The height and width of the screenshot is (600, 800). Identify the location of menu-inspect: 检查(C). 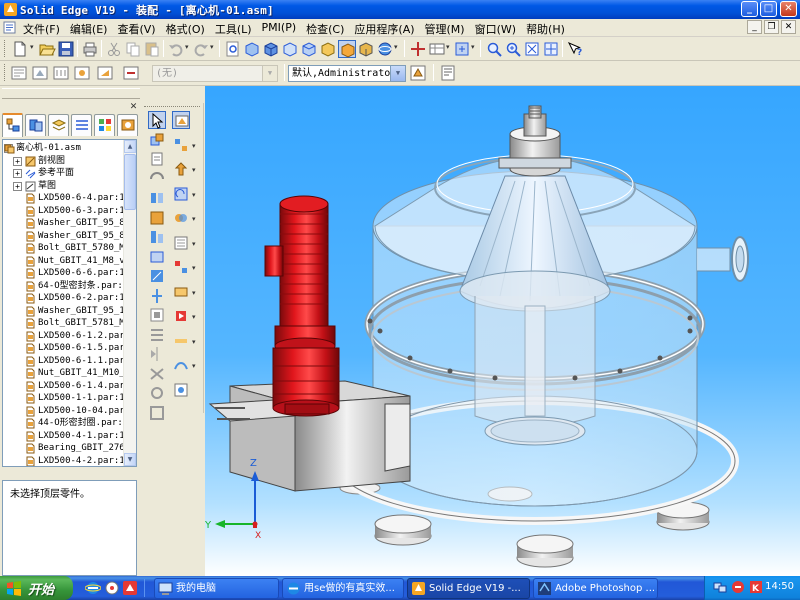
(325, 29).